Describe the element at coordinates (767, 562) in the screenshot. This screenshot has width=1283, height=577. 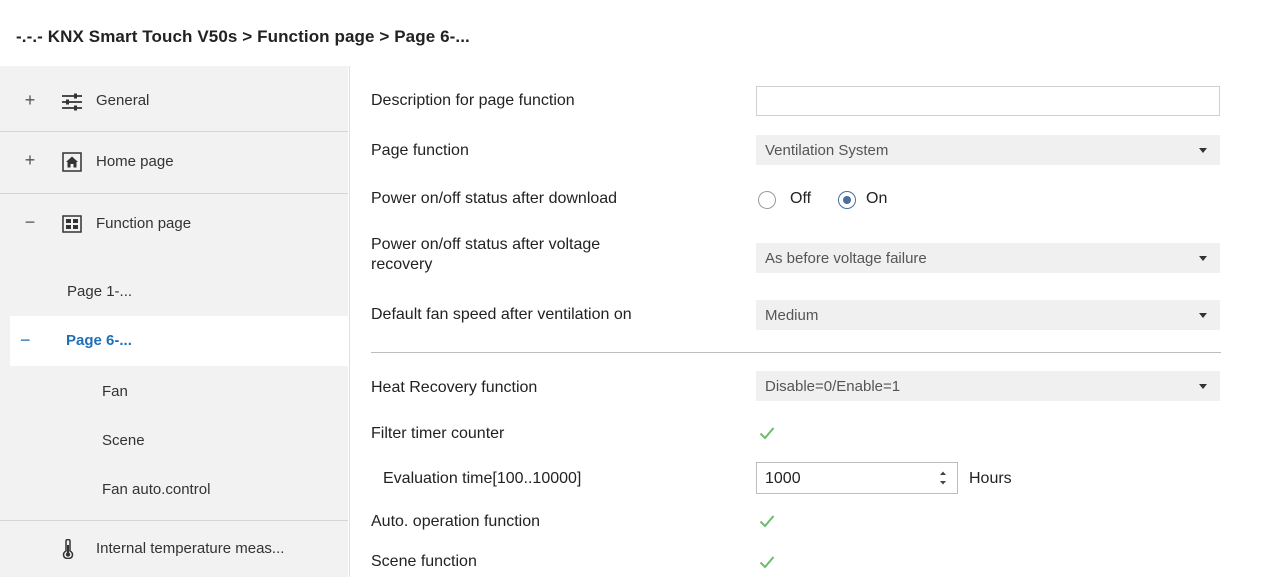
I see `scene-function-checkbox` at that location.